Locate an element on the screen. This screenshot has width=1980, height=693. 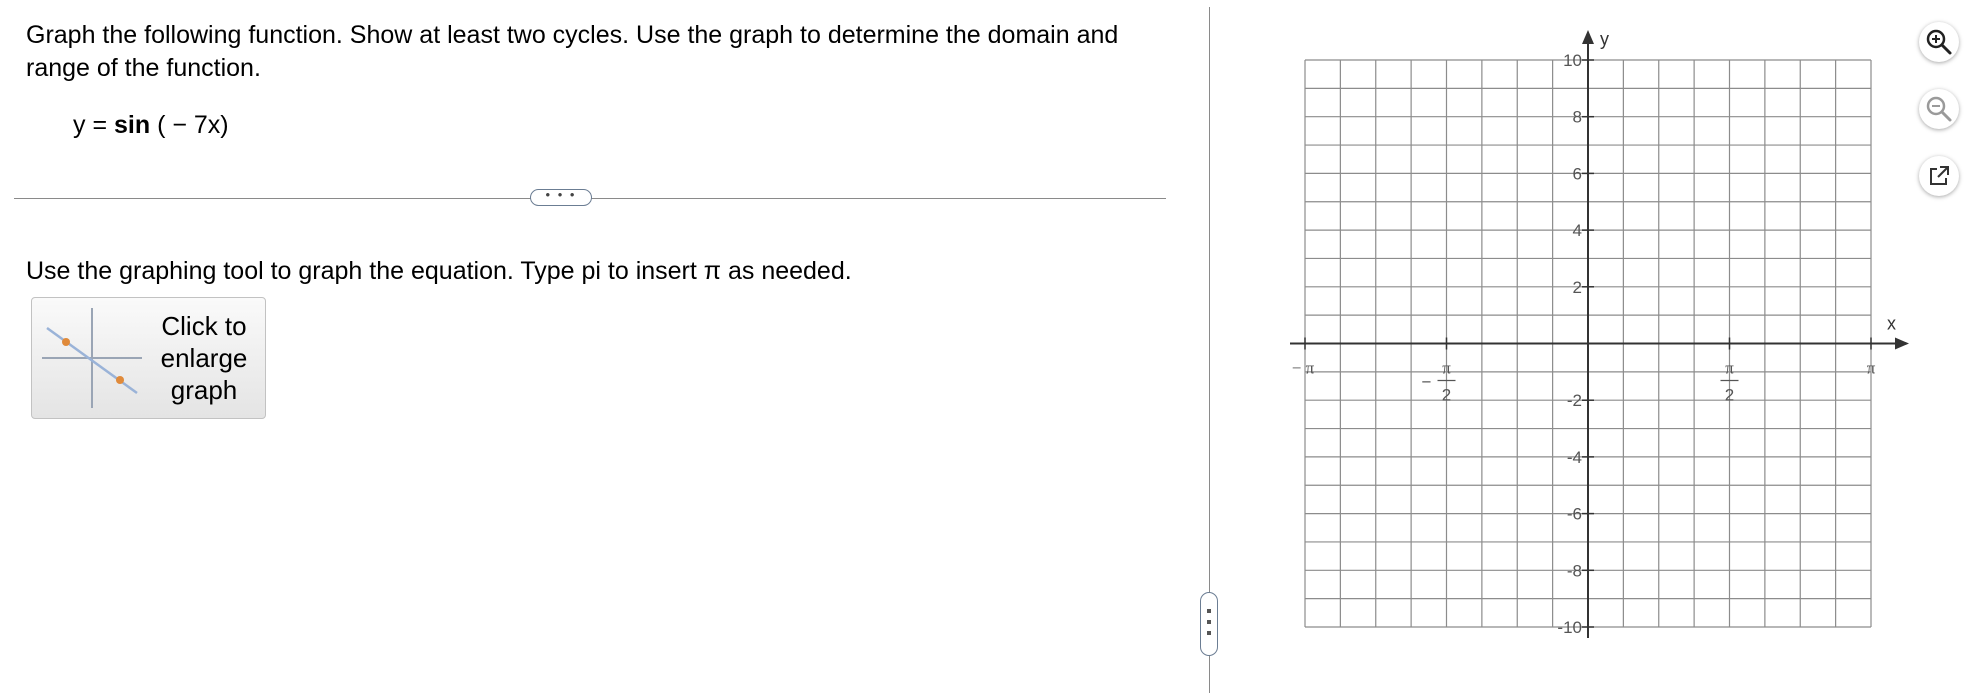
zoom-in-icon is located at coordinates (1939, 42).